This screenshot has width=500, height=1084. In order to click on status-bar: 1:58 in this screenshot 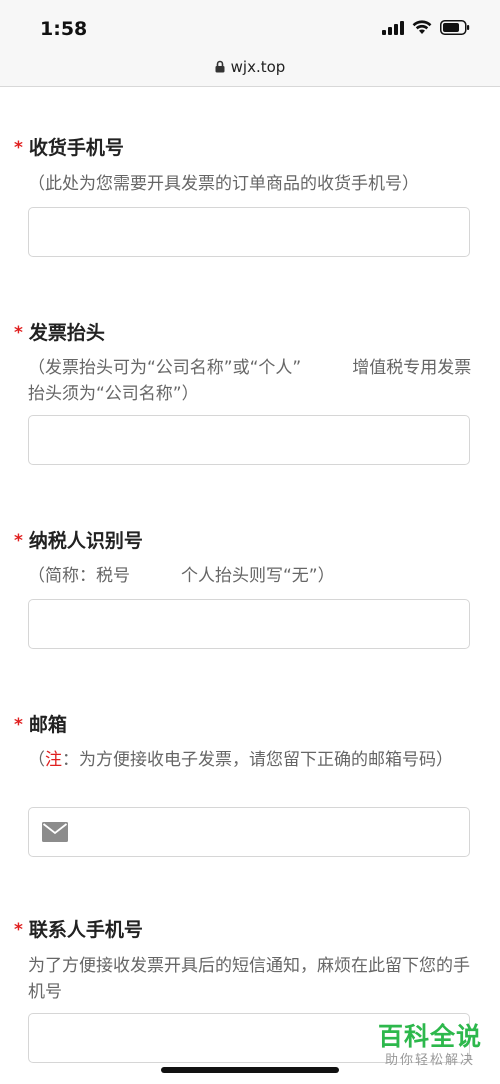, I will do `click(250, 24)`.